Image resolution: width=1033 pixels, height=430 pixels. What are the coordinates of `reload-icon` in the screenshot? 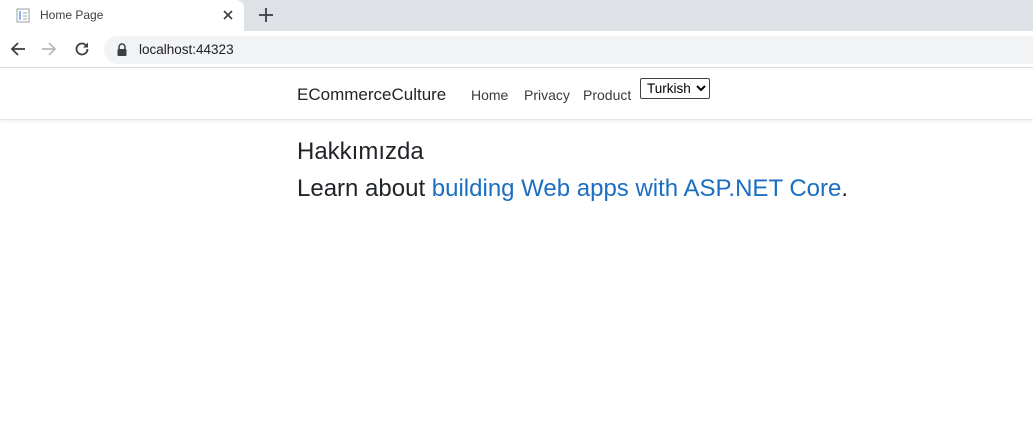 It's located at (82, 49).